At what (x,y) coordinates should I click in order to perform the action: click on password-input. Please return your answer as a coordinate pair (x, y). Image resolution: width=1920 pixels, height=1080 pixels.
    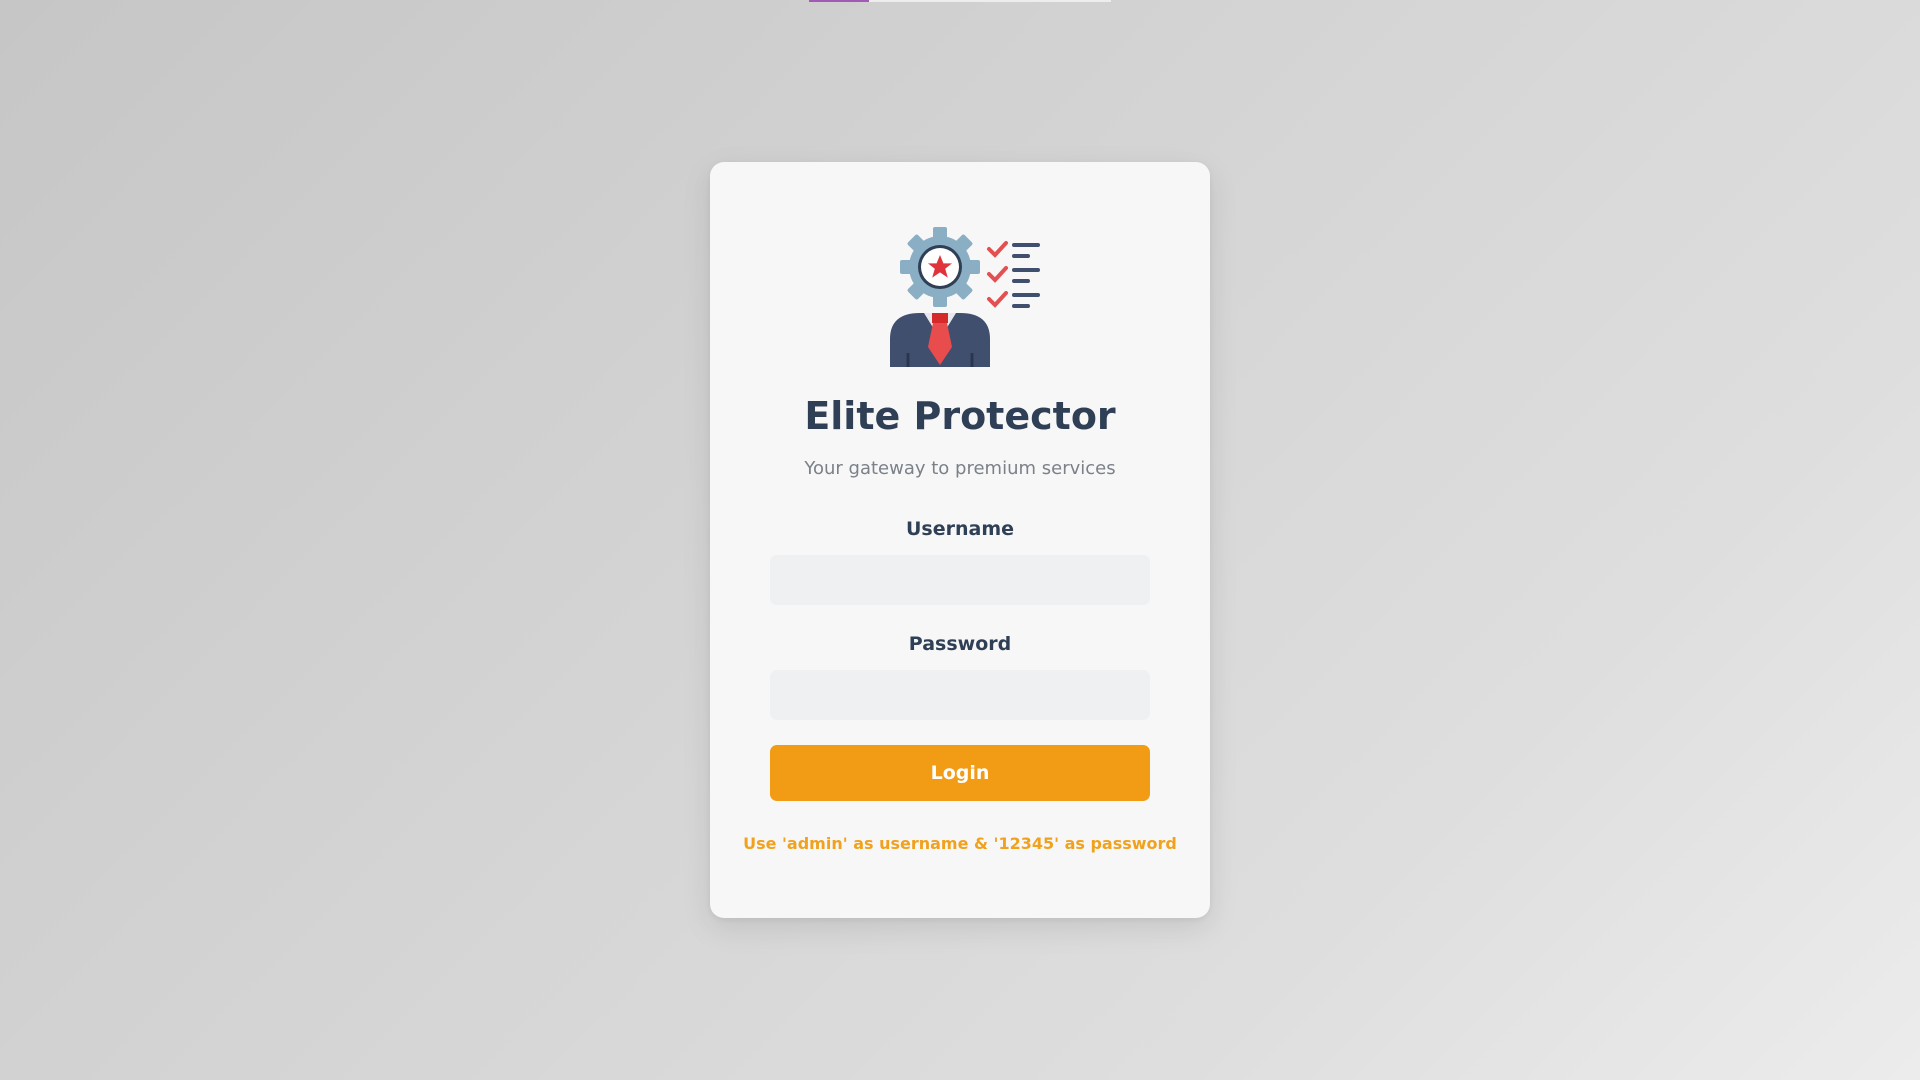
    Looking at the image, I should click on (960, 695).